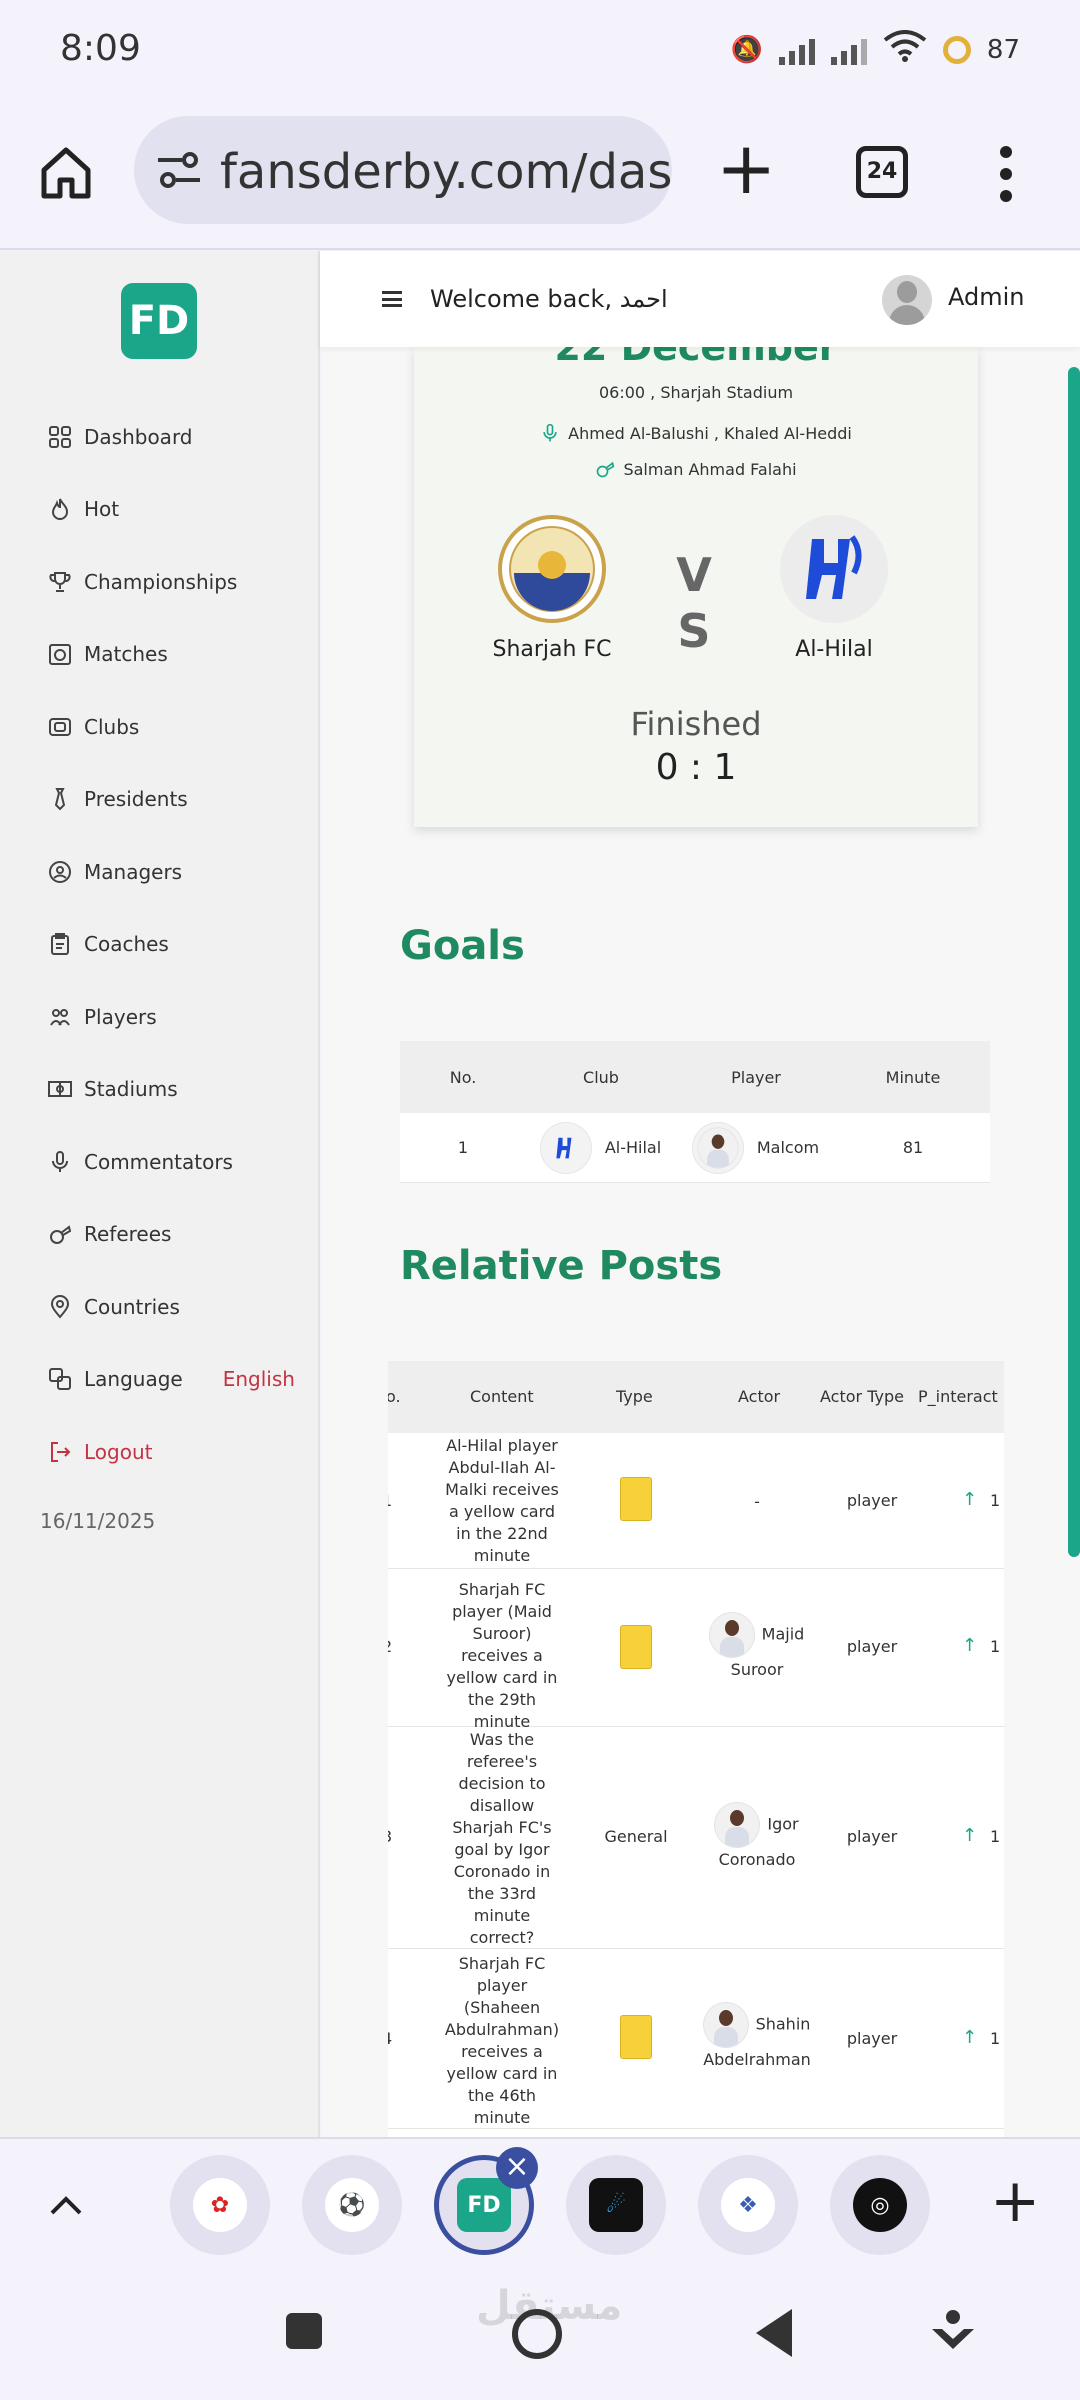 The width and height of the screenshot is (1080, 2400). I want to click on actor-first-name: Majid, so click(783, 1634).